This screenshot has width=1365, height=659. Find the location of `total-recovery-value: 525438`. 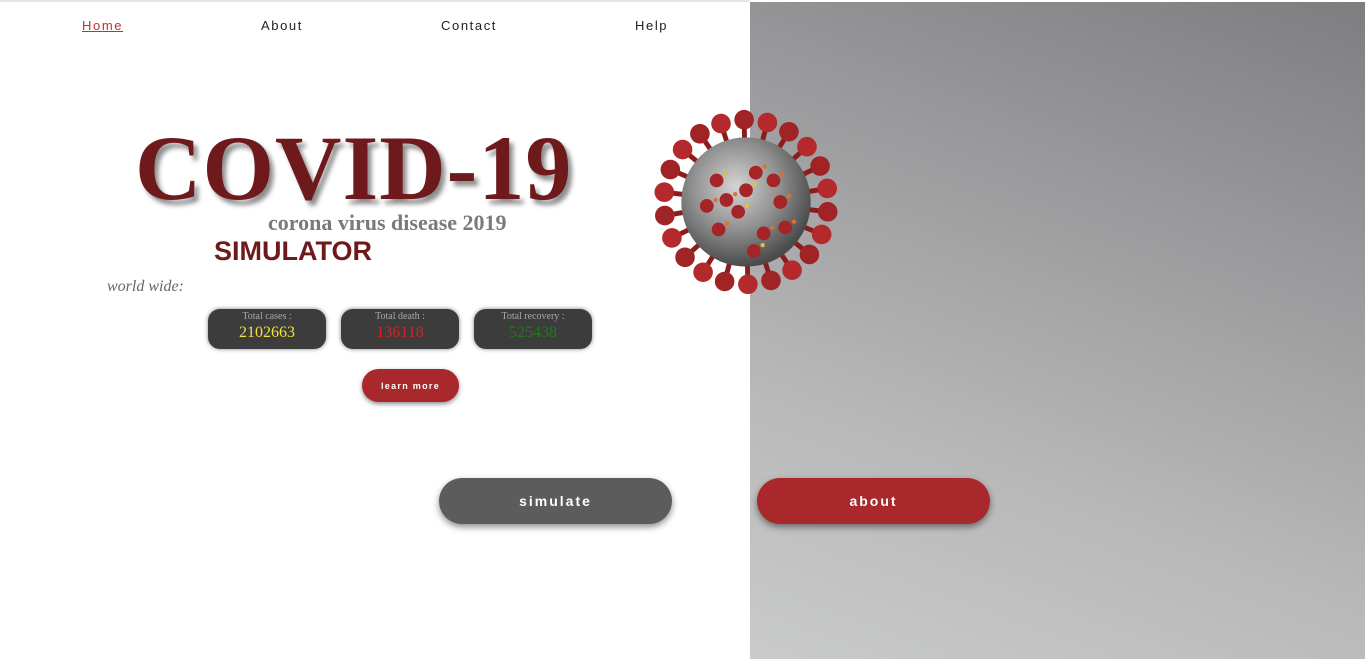

total-recovery-value: 525438 is located at coordinates (533, 332).